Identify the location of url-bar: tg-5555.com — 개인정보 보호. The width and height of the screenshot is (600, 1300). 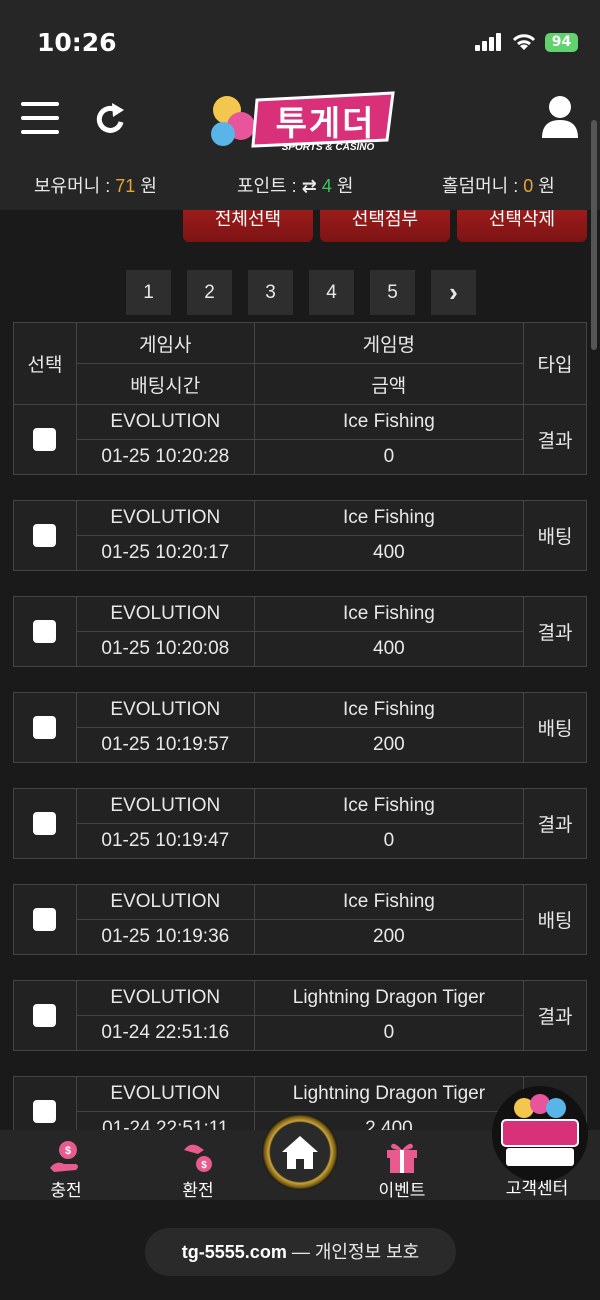
(300, 1252).